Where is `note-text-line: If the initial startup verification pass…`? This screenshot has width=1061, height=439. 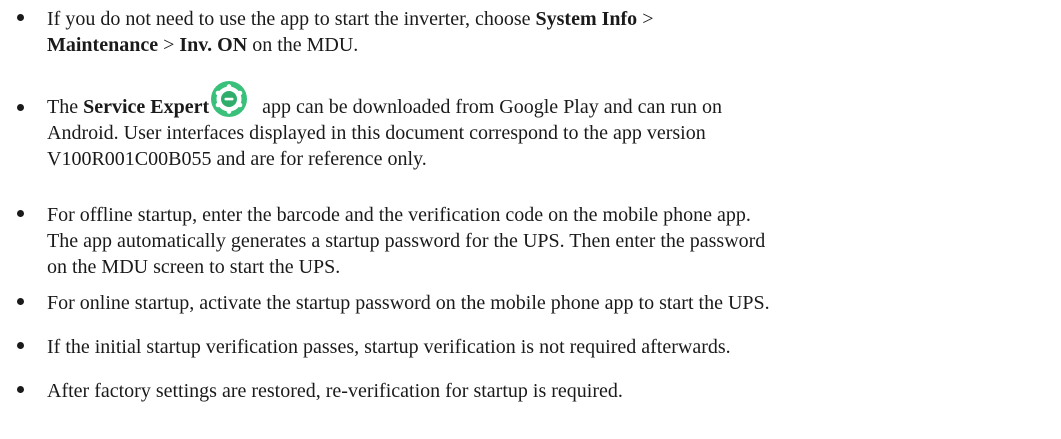 note-text-line: If the initial startup verification pass… is located at coordinates (389, 347).